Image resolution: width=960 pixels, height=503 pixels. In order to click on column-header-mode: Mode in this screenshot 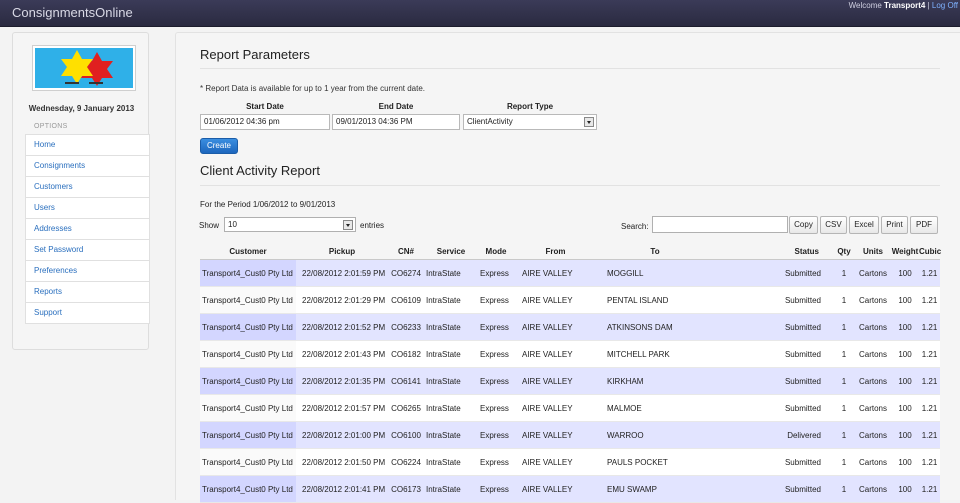, I will do `click(496, 251)`.